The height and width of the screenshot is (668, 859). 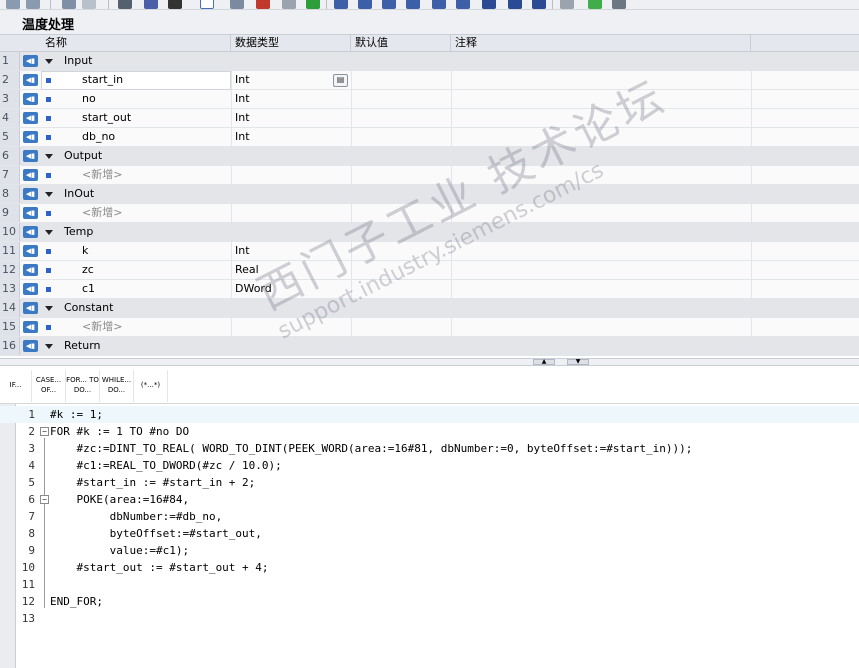 What do you see at coordinates (401, 43) in the screenshot?
I see `column-header-default: 默认值` at bounding box center [401, 43].